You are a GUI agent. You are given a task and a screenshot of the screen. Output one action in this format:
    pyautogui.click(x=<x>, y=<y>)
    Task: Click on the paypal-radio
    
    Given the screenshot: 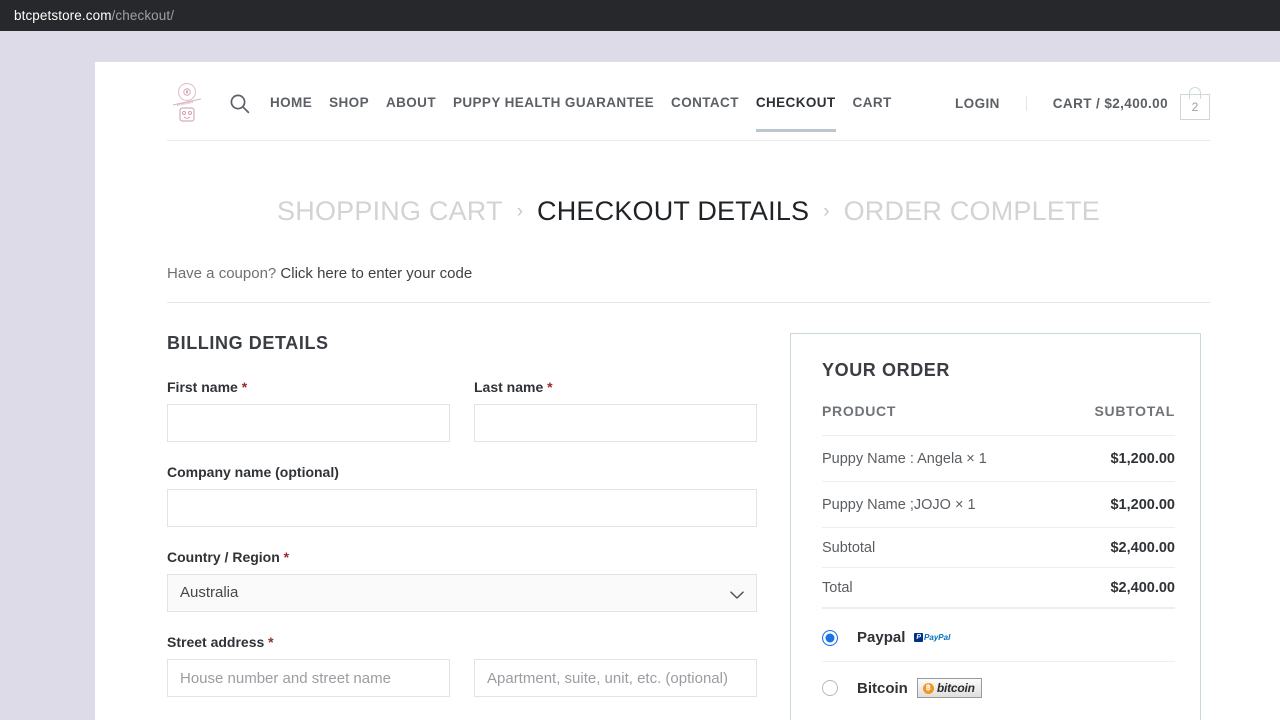 What is the action you would take?
    pyautogui.click(x=830, y=637)
    